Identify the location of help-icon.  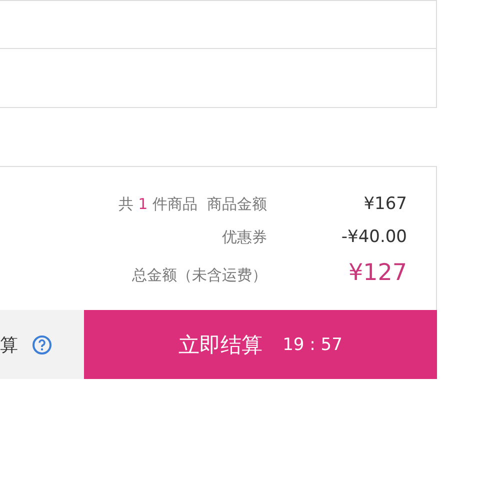
(42, 344).